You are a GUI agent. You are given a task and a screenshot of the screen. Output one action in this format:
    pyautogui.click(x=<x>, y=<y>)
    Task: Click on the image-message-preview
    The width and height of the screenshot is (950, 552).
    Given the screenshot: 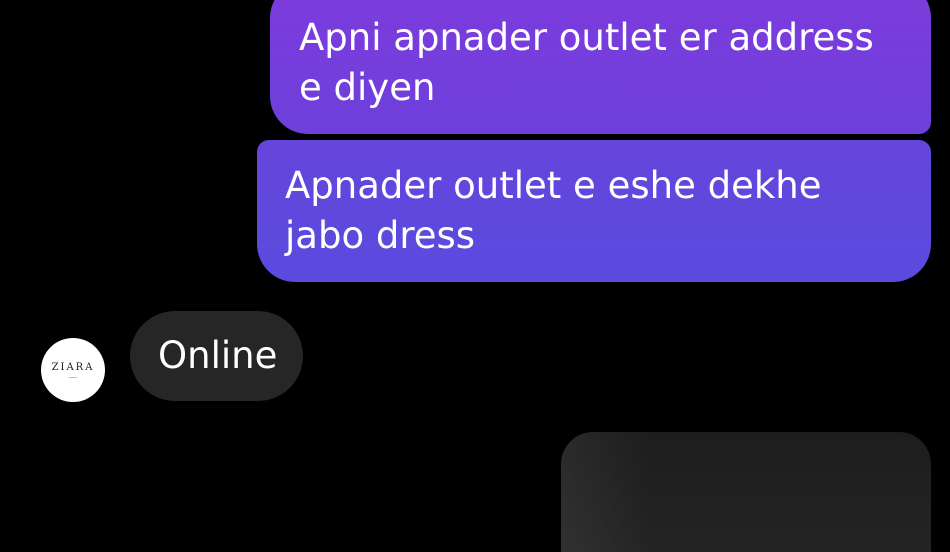 What is the action you would take?
    pyautogui.click(x=746, y=492)
    